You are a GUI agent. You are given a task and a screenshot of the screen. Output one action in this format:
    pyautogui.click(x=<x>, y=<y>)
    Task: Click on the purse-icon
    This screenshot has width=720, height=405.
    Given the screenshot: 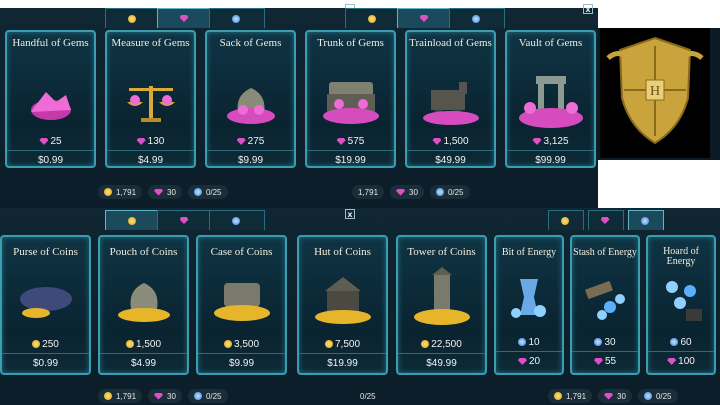 What is the action you would take?
    pyautogui.click(x=45, y=302)
    